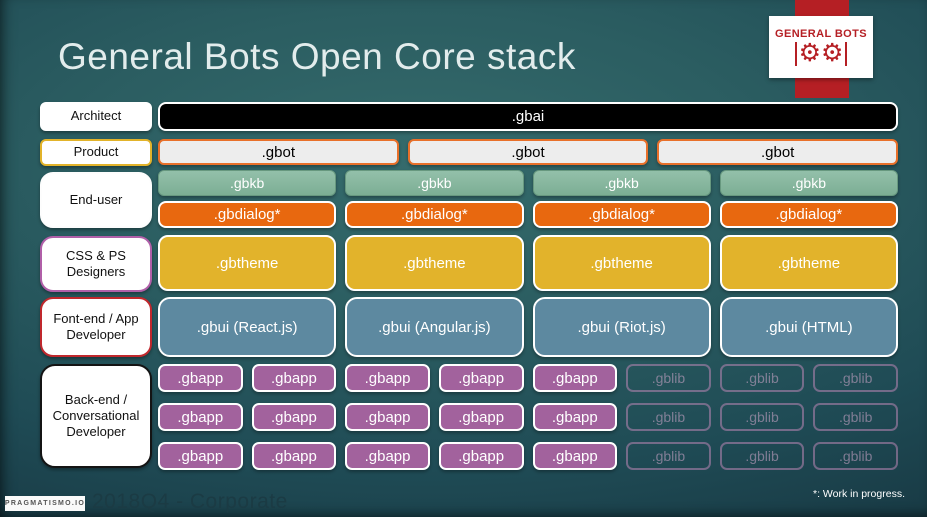  I want to click on role-label-backend-conversational-developer: Back-end / Conversational Developer, so click(96, 416).